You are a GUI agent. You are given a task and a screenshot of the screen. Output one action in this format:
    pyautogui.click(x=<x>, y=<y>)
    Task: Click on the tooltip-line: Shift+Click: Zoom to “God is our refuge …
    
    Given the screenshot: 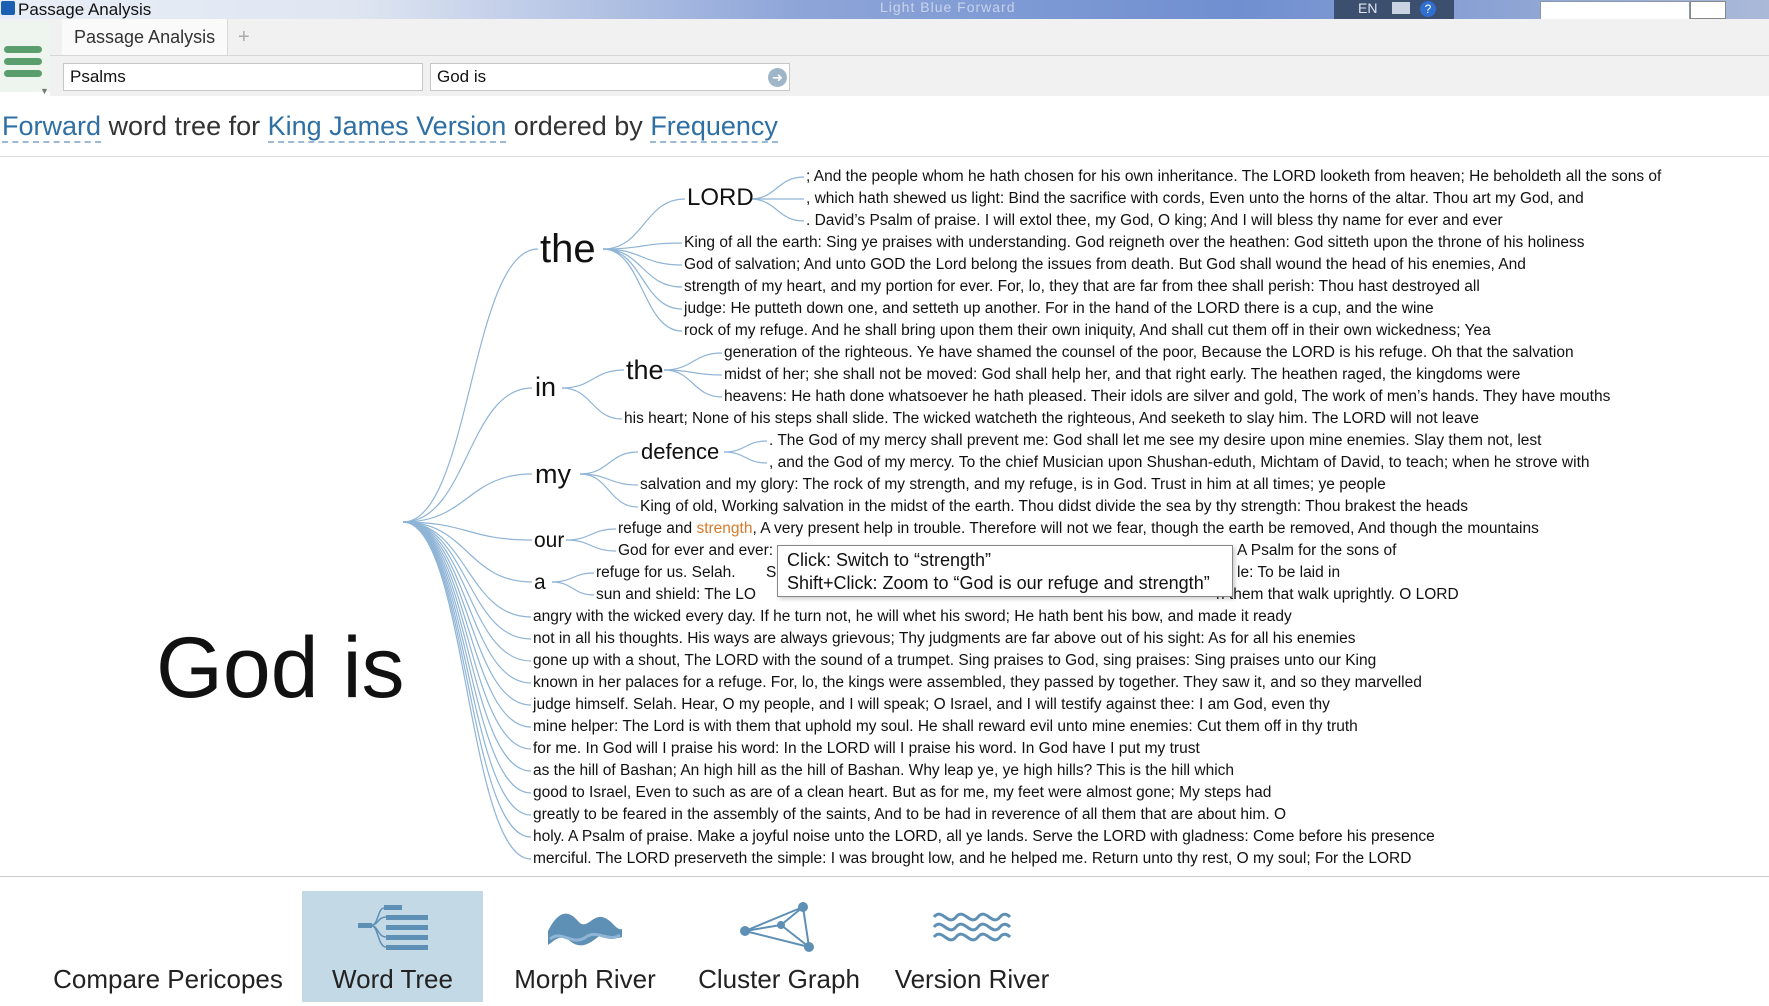 What is the action you would take?
    pyautogui.click(x=998, y=583)
    